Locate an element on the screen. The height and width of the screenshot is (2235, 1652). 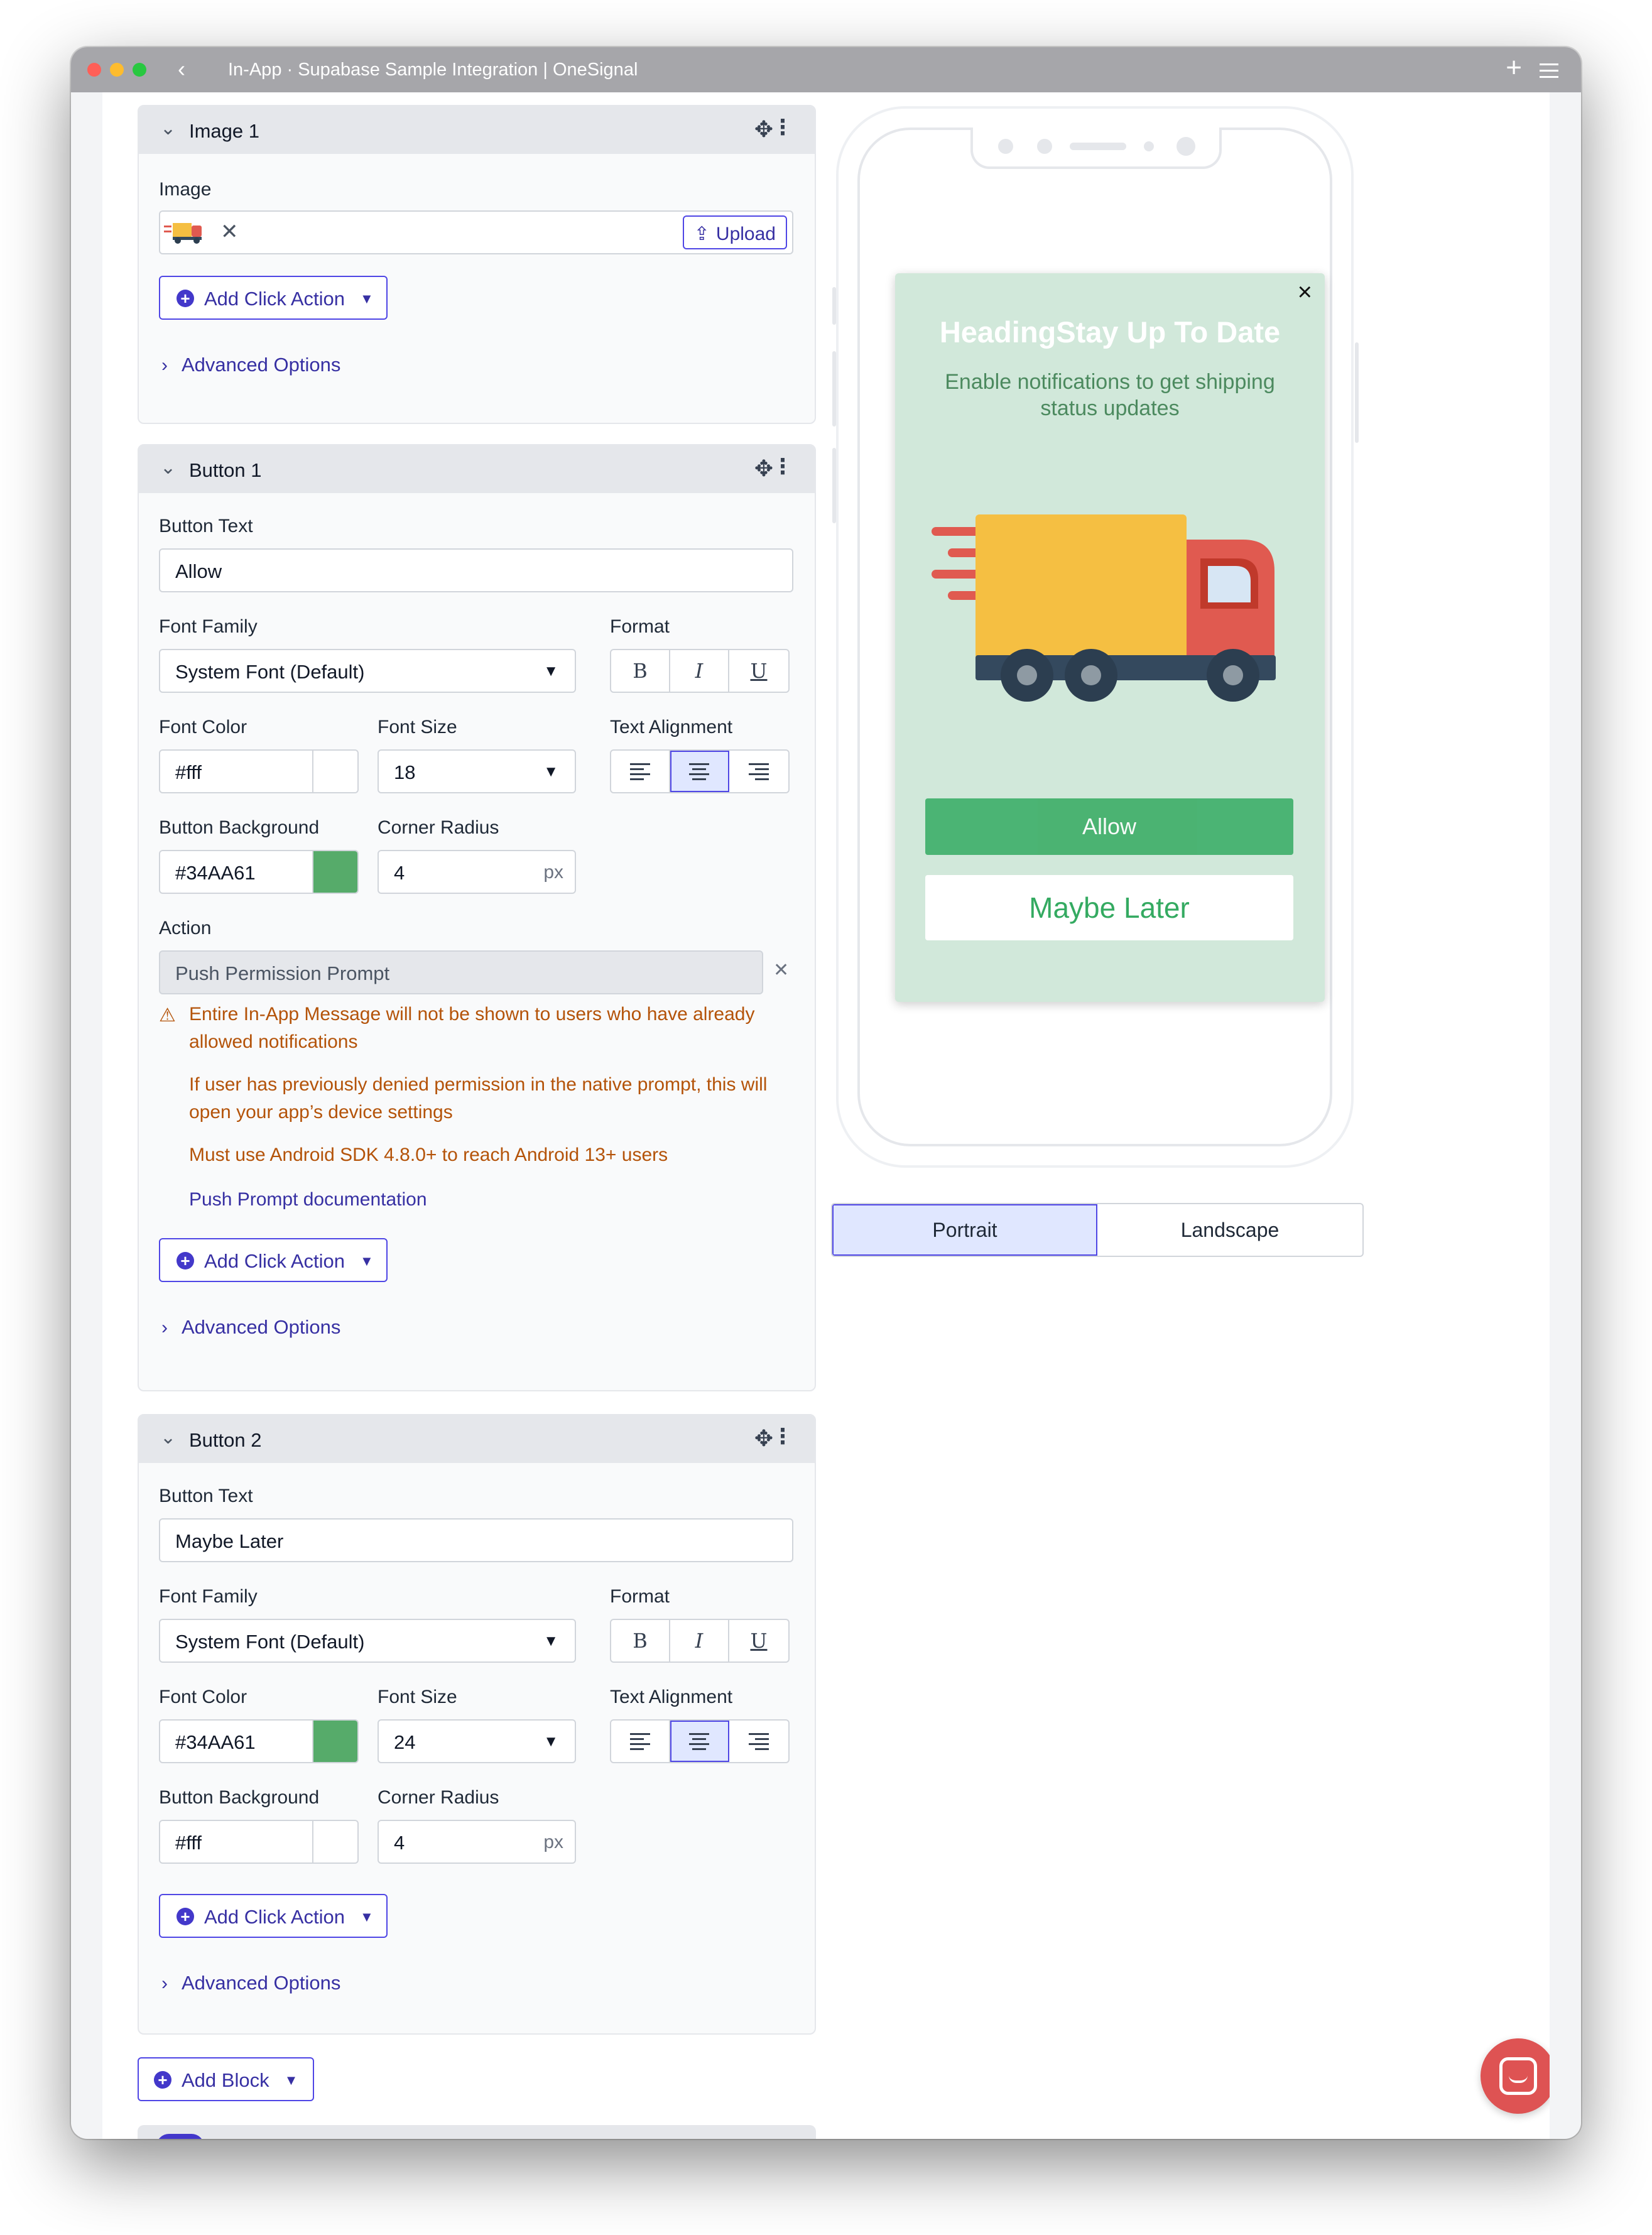
button2-bg-input: #fff is located at coordinates (259, 1842).